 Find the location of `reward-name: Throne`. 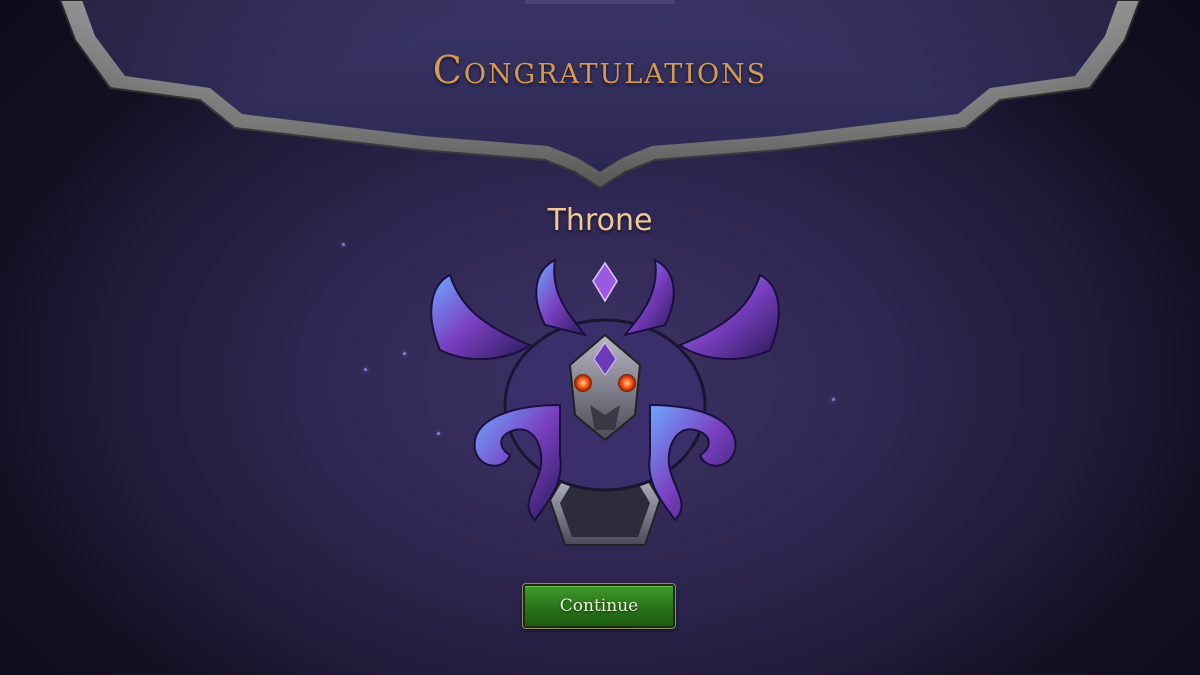

reward-name: Throne is located at coordinates (600, 220).